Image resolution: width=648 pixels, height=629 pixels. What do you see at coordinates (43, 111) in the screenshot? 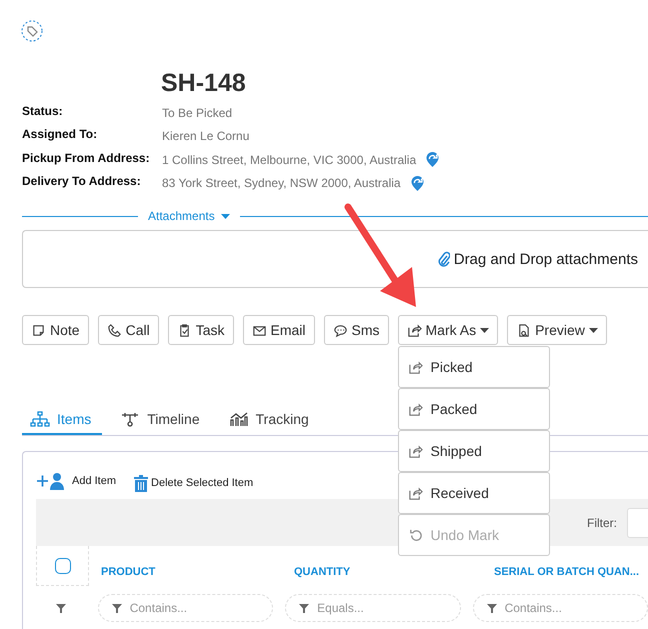
I see `field-label: Status:` at bounding box center [43, 111].